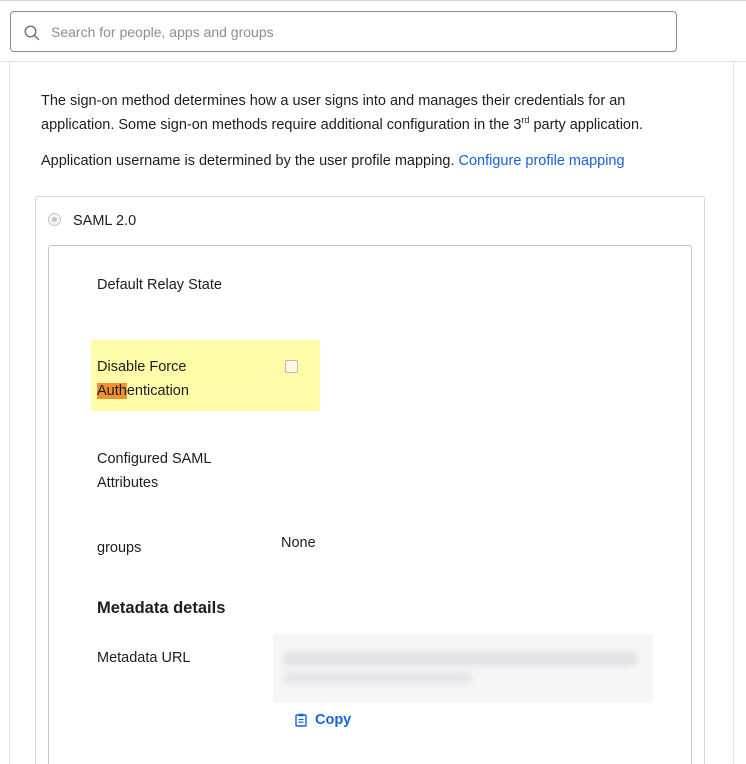  What do you see at coordinates (105, 221) in the screenshot?
I see `saml-radio-label: SAML 2.0` at bounding box center [105, 221].